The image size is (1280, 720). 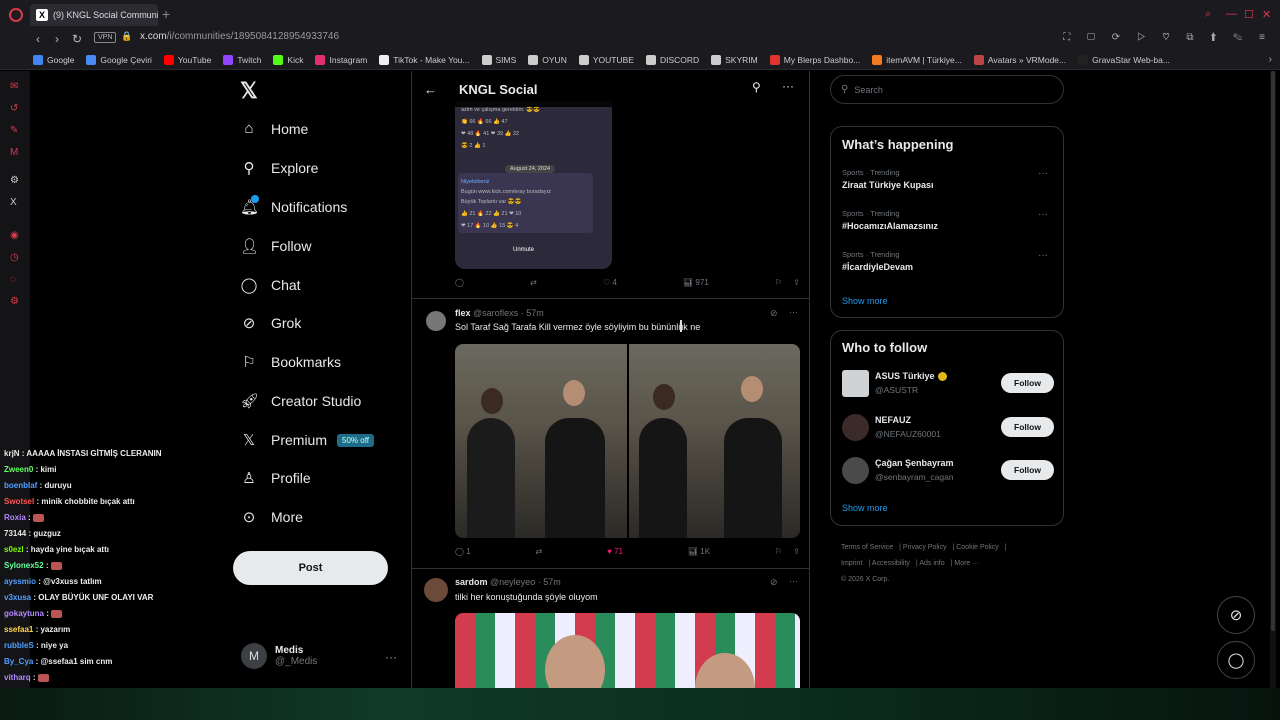 What do you see at coordinates (931, 563) in the screenshot?
I see `ads-info-link: Ads info` at bounding box center [931, 563].